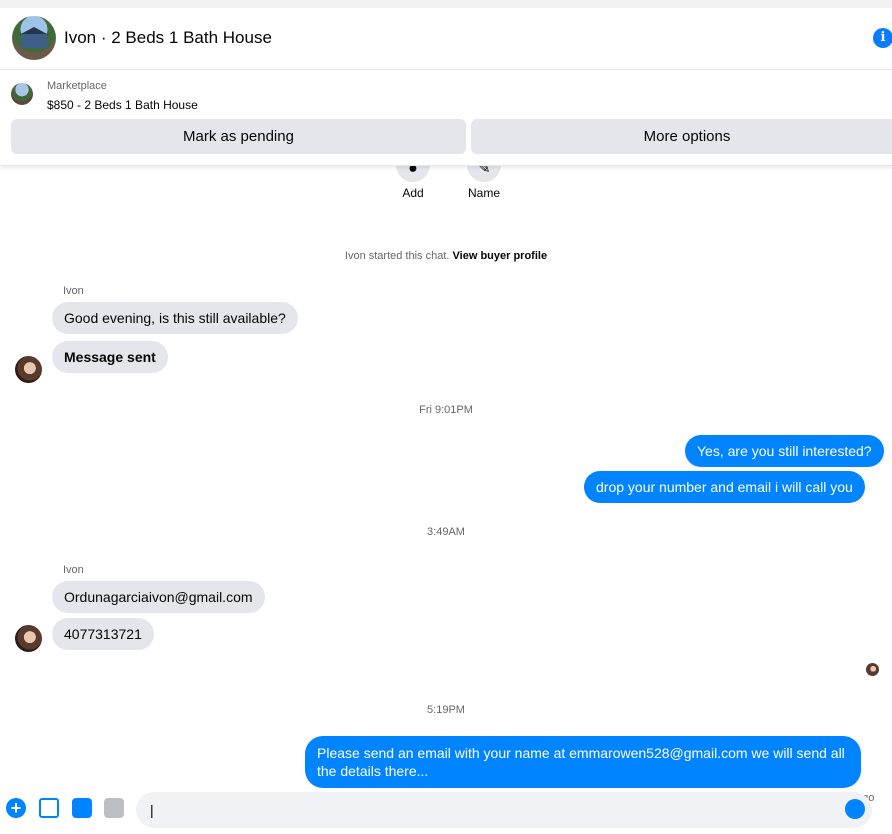 Image resolution: width=892 pixels, height=834 pixels. What do you see at coordinates (882, 38) in the screenshot?
I see `info-icon: i` at bounding box center [882, 38].